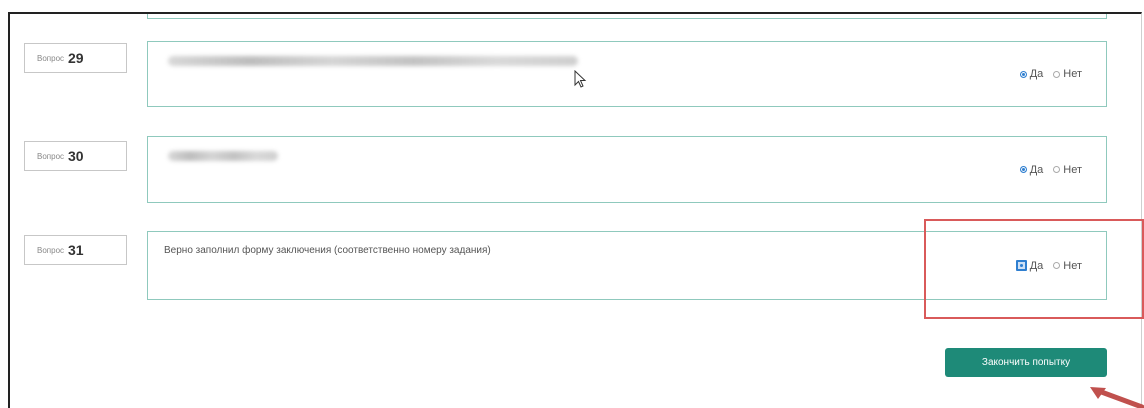 The width and height of the screenshot is (1144, 408). Describe the element at coordinates (627, 74) in the screenshot. I see `question-box-29: Да Нет` at that location.